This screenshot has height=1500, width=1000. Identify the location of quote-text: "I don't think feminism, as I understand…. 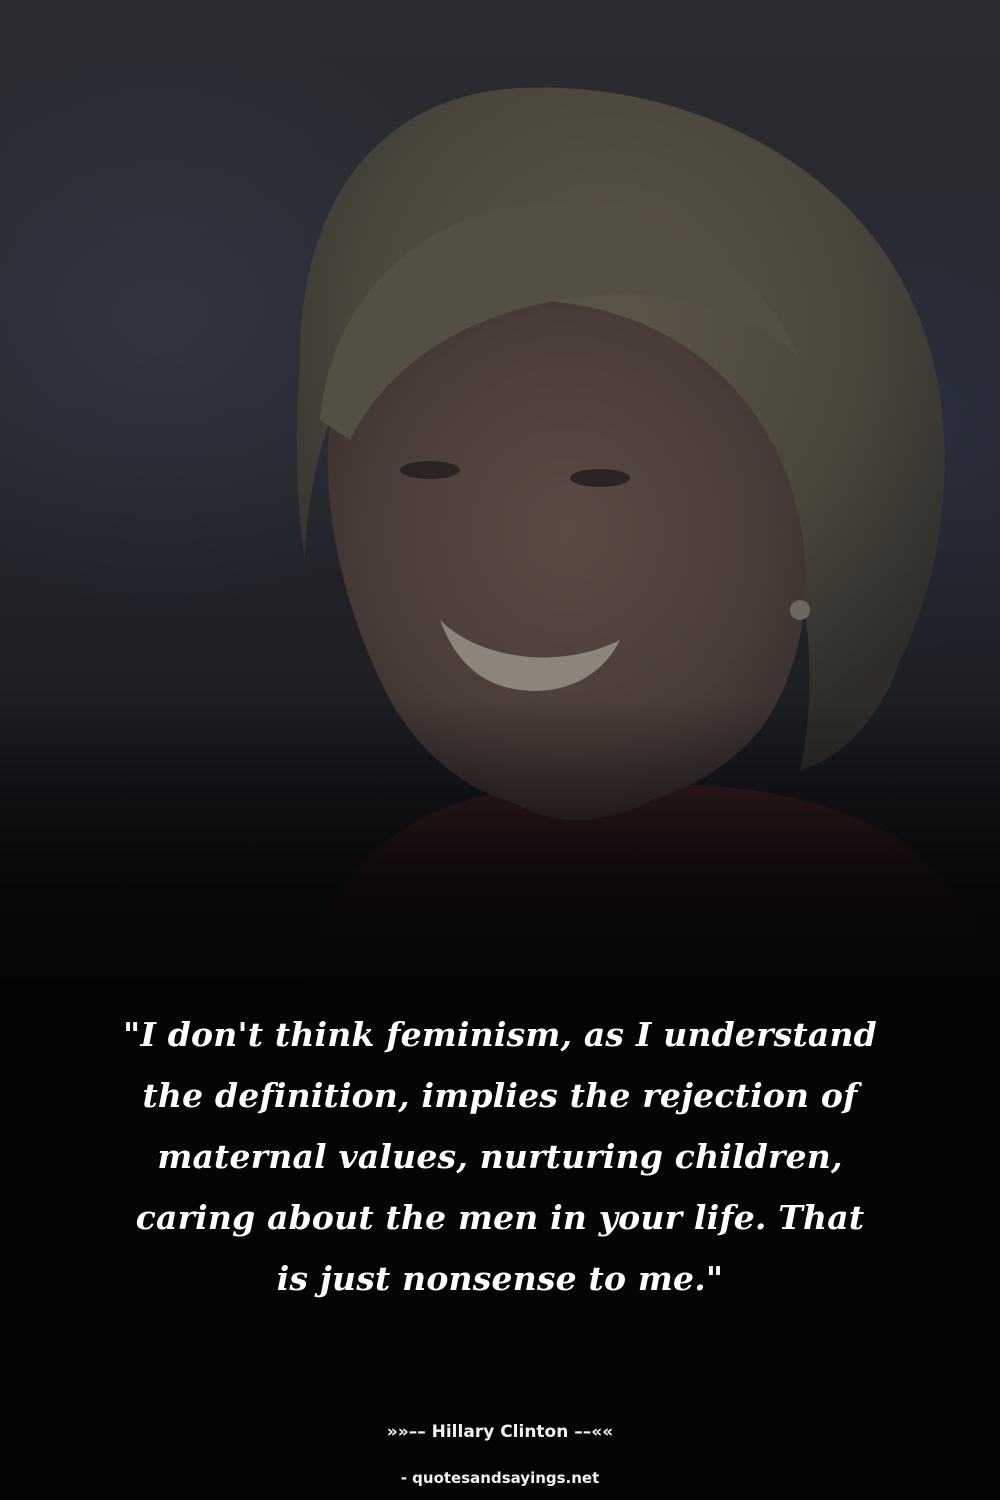
(500, 1156).